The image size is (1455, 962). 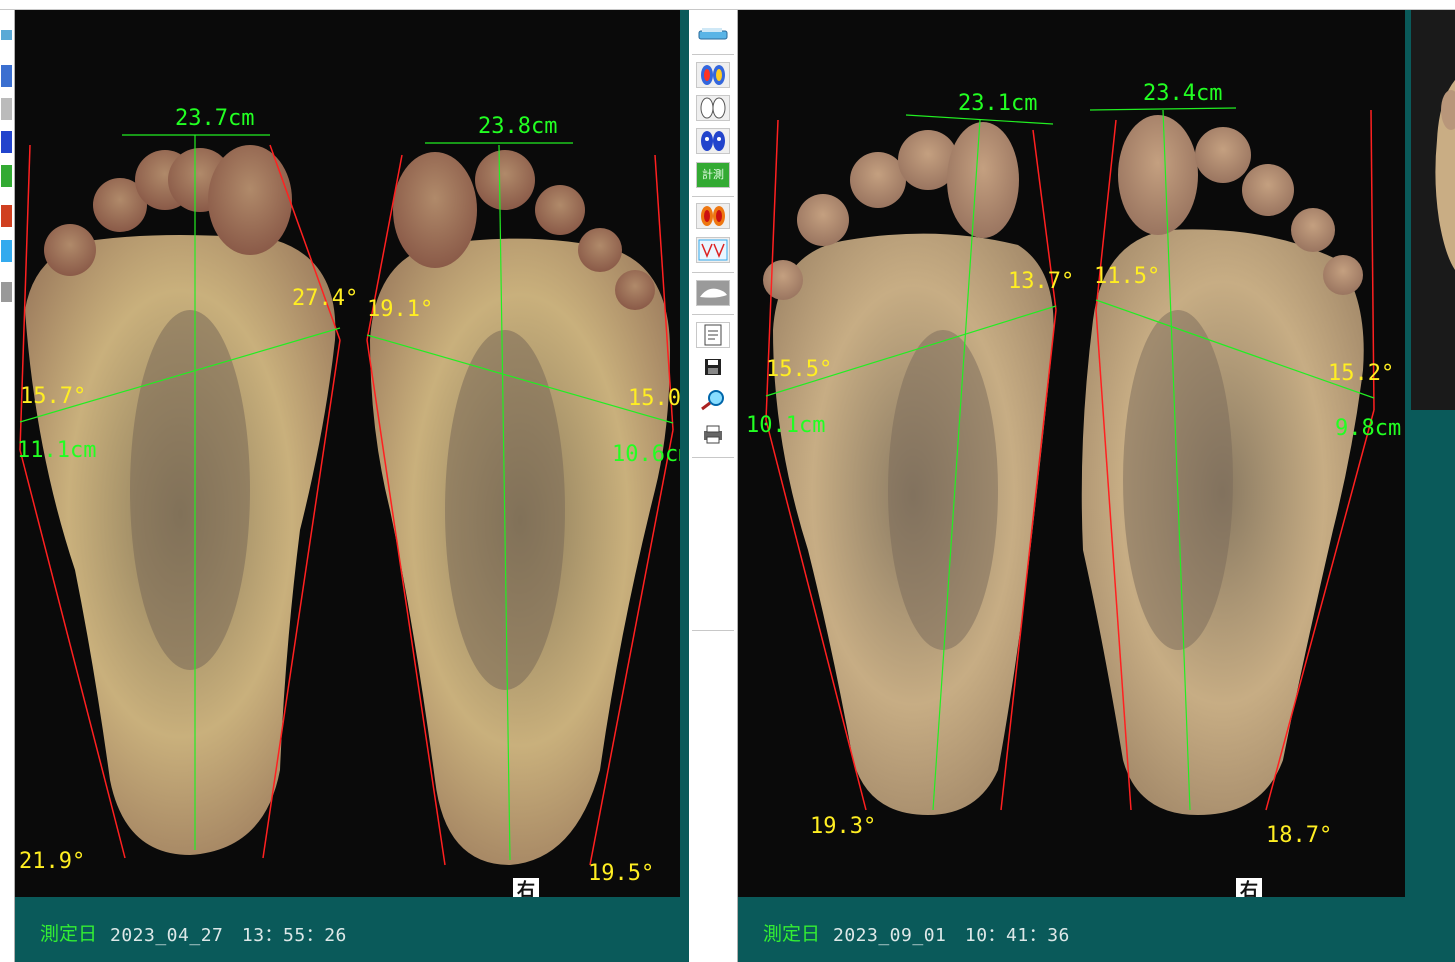 What do you see at coordinates (1445, 175) in the screenshot?
I see `peek-foot-svg` at bounding box center [1445, 175].